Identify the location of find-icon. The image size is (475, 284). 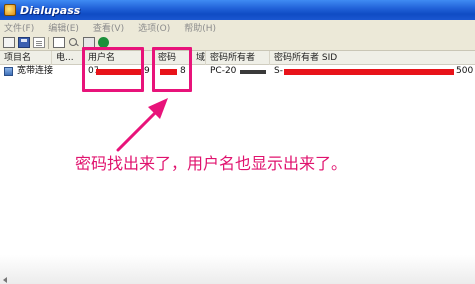
(74, 42).